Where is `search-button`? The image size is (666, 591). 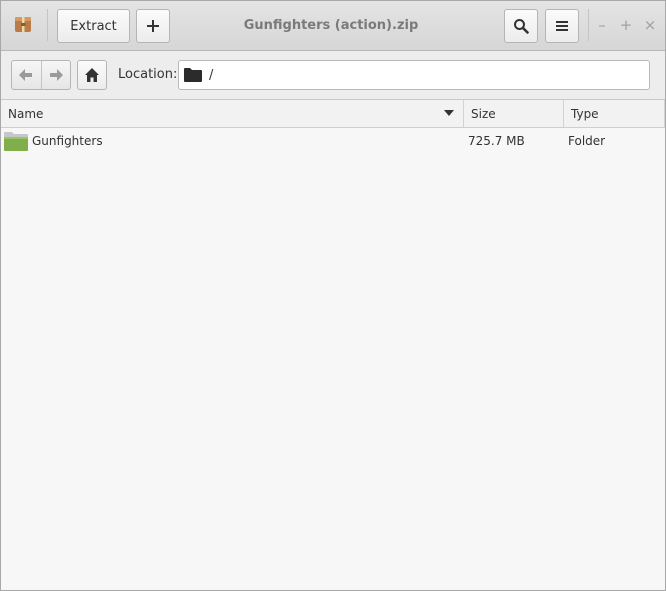 search-button is located at coordinates (521, 26).